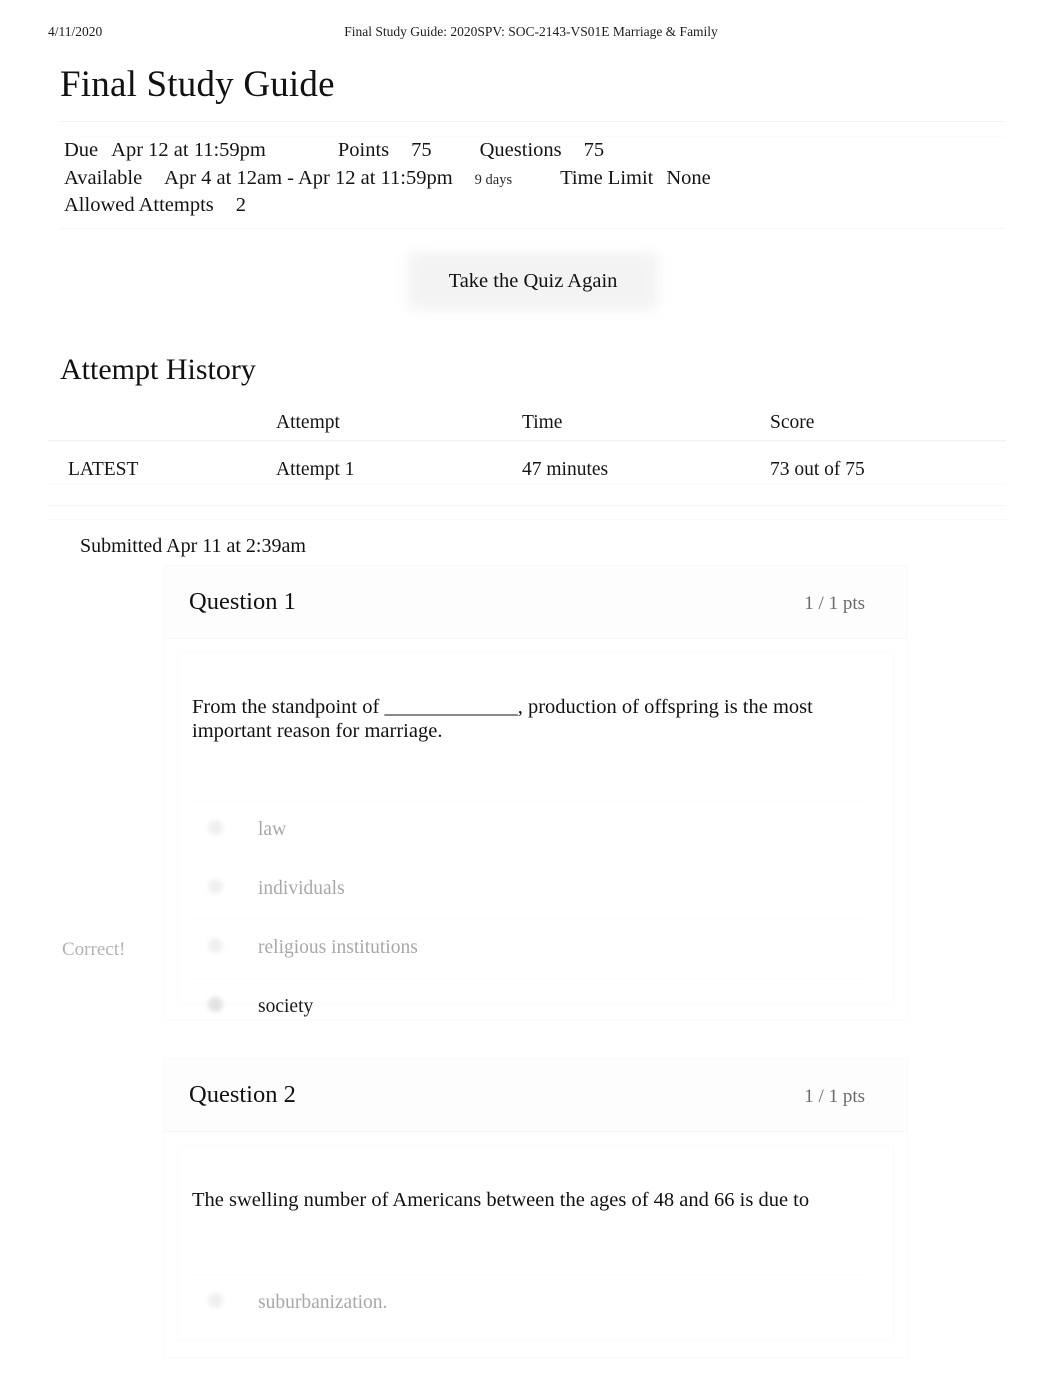  What do you see at coordinates (338, 947) in the screenshot?
I see `answer-label: religious institutions` at bounding box center [338, 947].